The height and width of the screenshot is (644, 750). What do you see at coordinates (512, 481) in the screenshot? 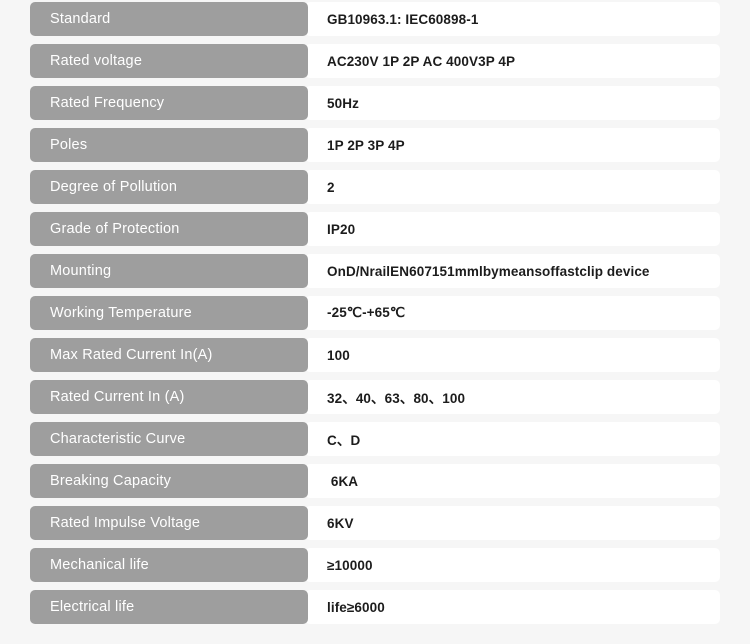
I see `spec-value: 6KA` at bounding box center [512, 481].